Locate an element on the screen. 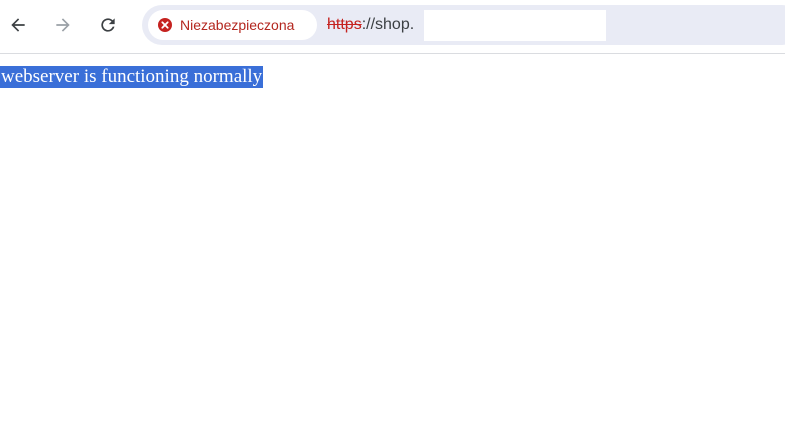  page-content: webserver is functioning normally is located at coordinates (132, 77).